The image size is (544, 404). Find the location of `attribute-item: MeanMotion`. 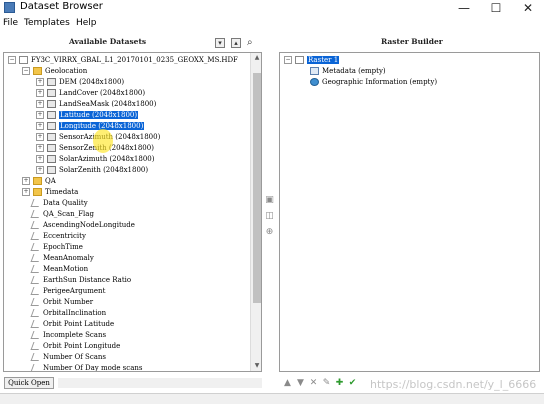

attribute-item: MeanMotion is located at coordinates (59, 269).